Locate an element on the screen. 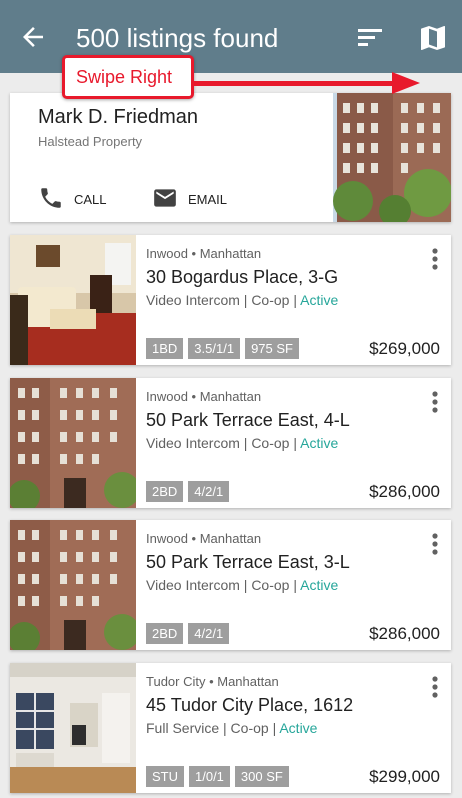  agent-building-photo is located at coordinates (392, 157).